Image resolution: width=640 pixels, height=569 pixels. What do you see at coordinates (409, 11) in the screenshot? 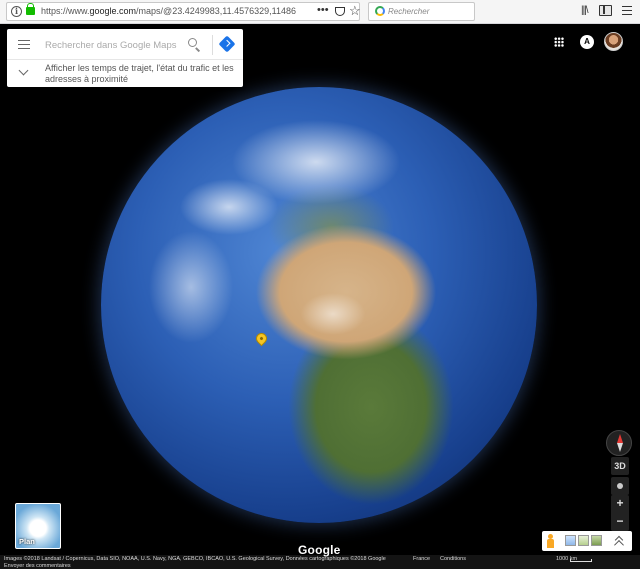
I see `browser-search-placeholder: Rechercher` at bounding box center [409, 11].